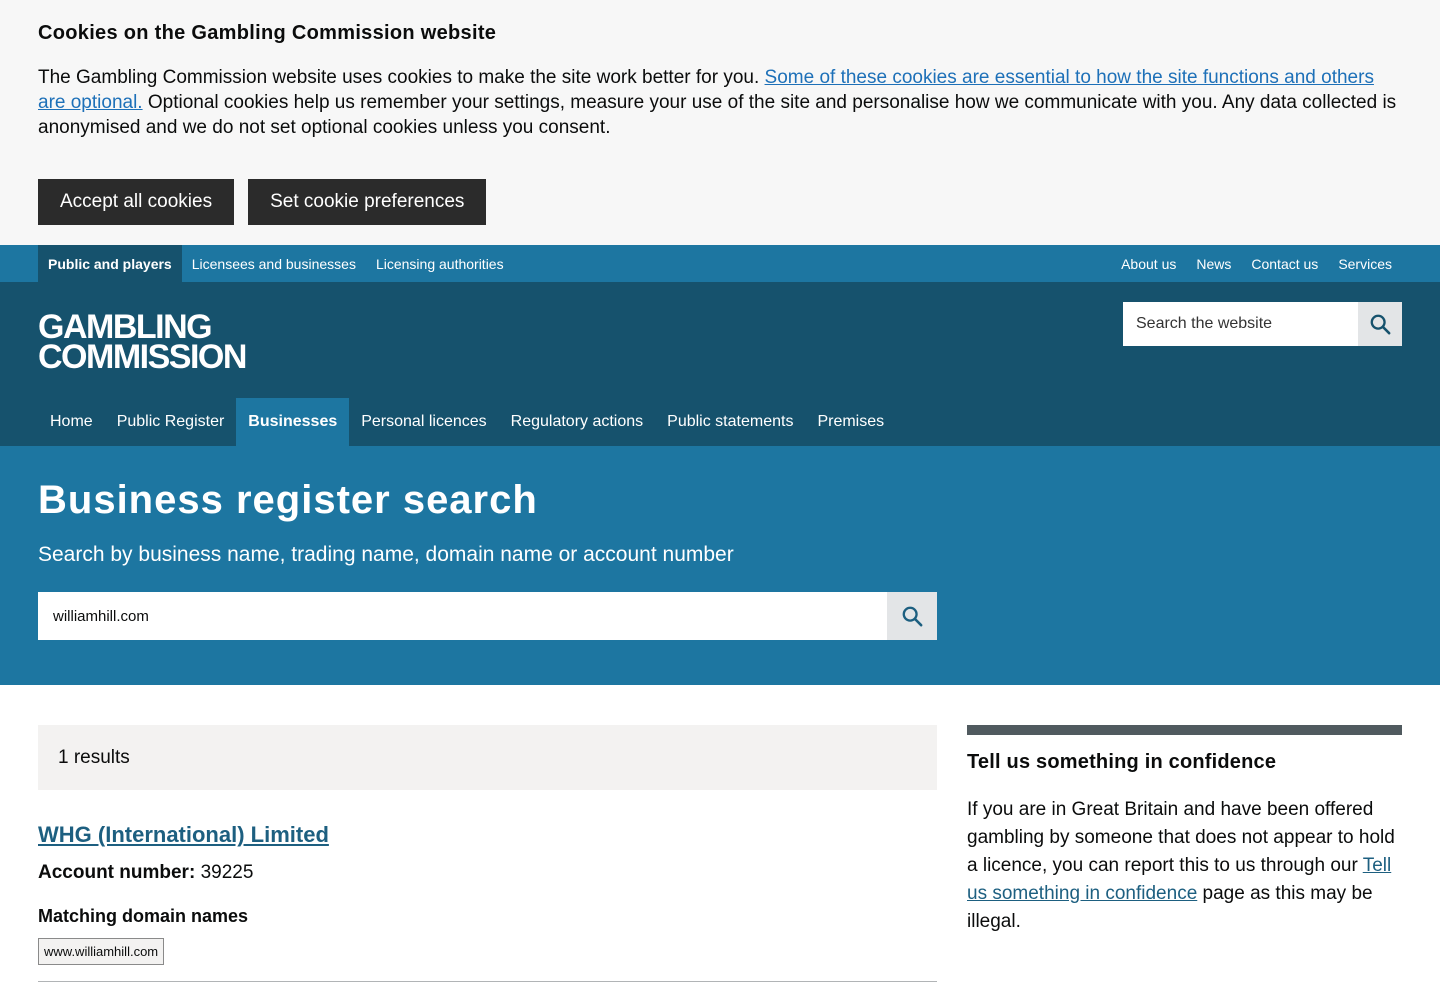  Describe the element at coordinates (730, 422) in the screenshot. I see `nav-public-statements: Public statements` at that location.